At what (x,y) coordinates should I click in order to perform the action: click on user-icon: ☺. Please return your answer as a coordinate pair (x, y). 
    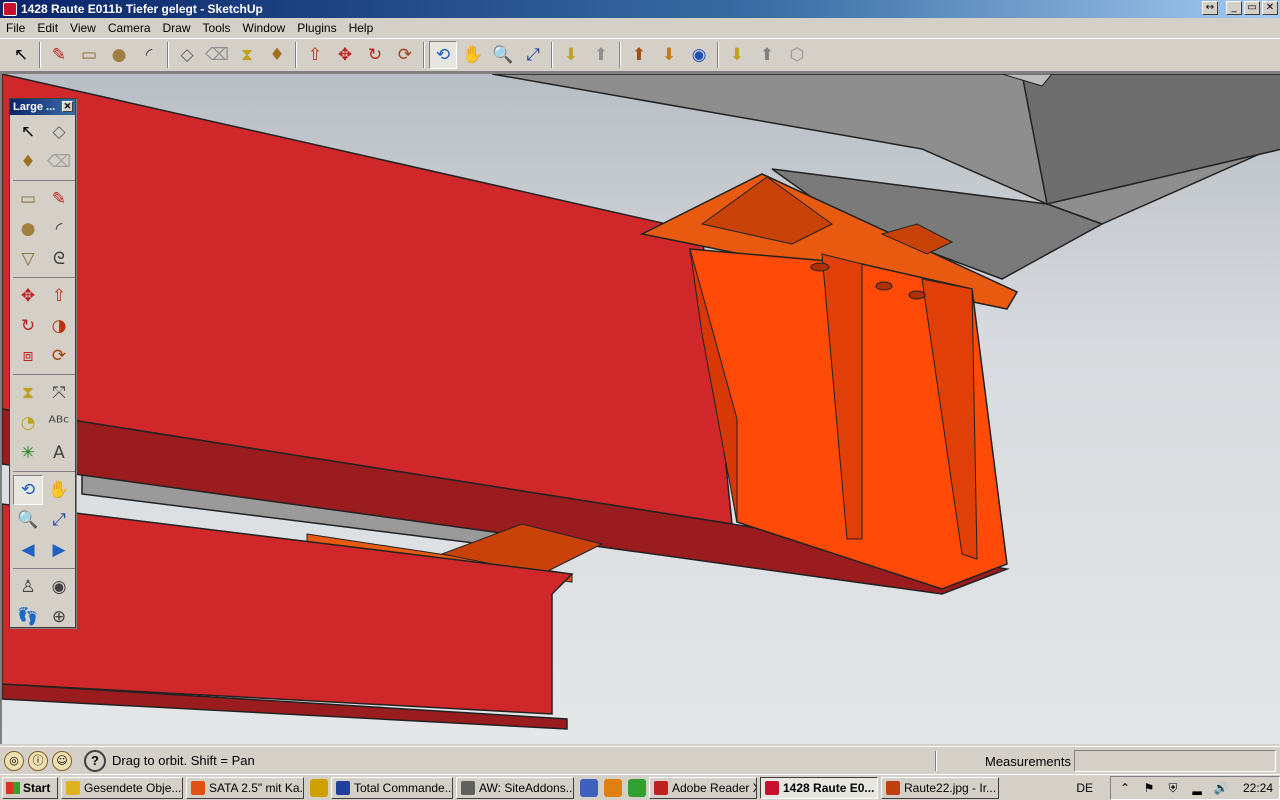
    Looking at the image, I should click on (62, 760).